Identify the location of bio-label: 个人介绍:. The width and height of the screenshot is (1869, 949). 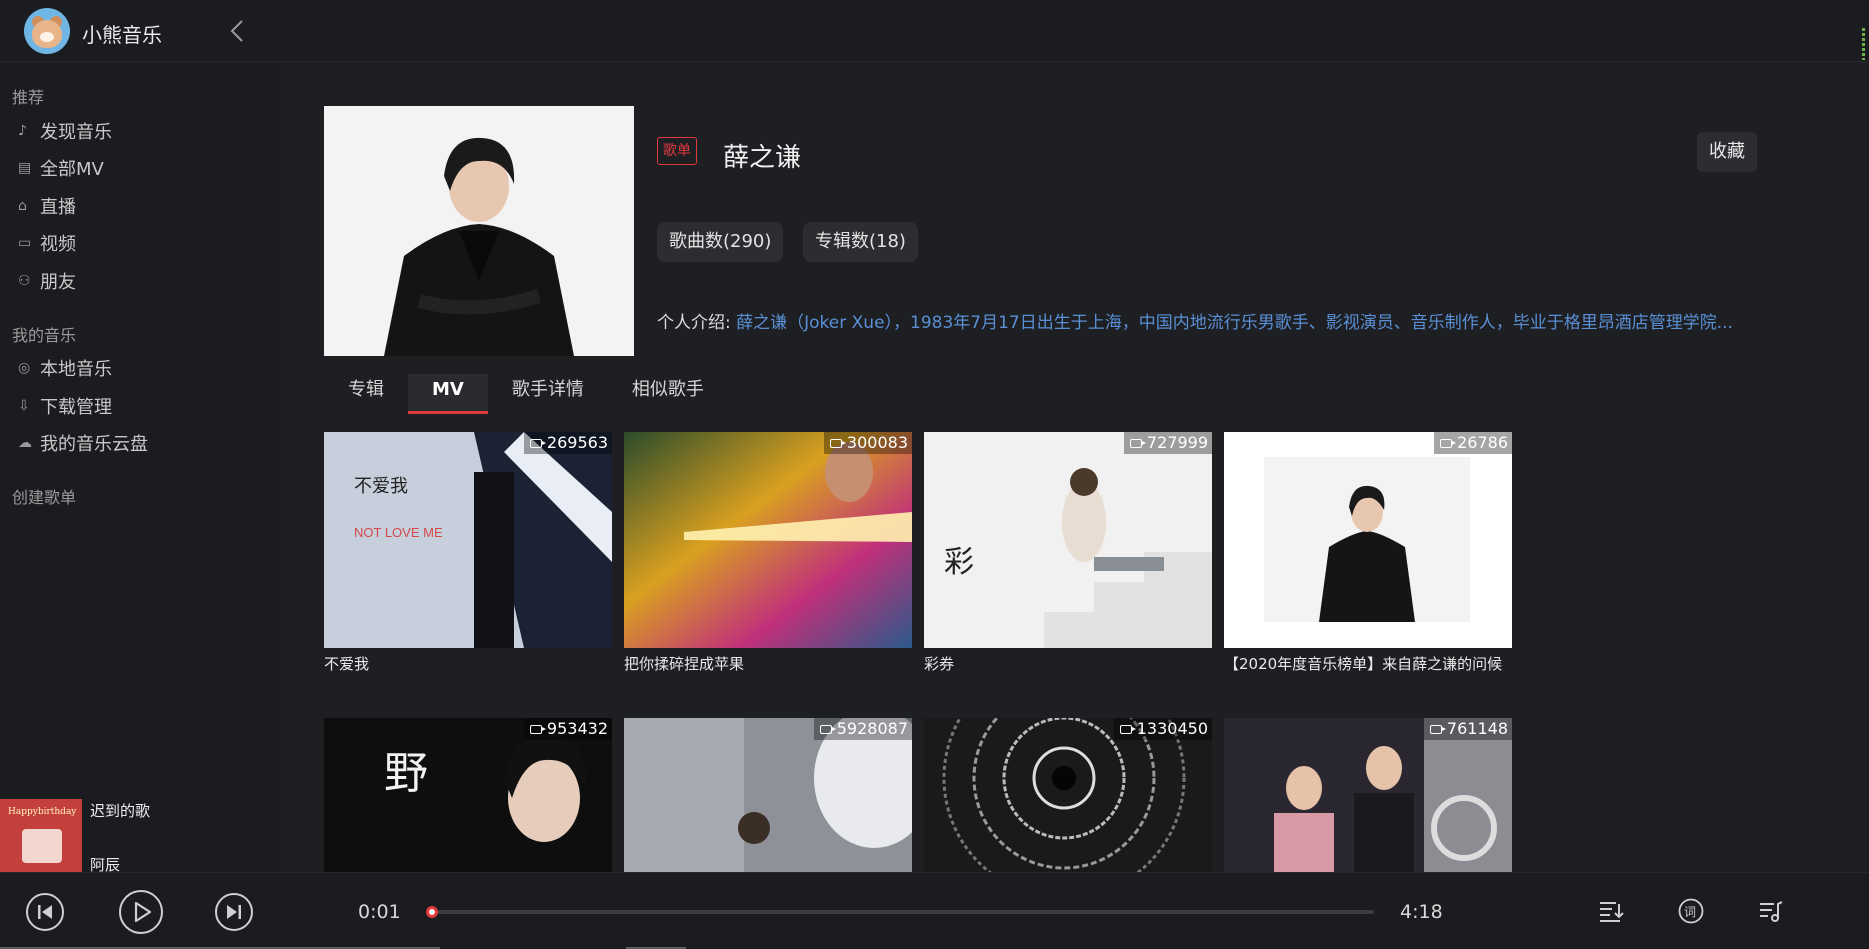
(694, 323).